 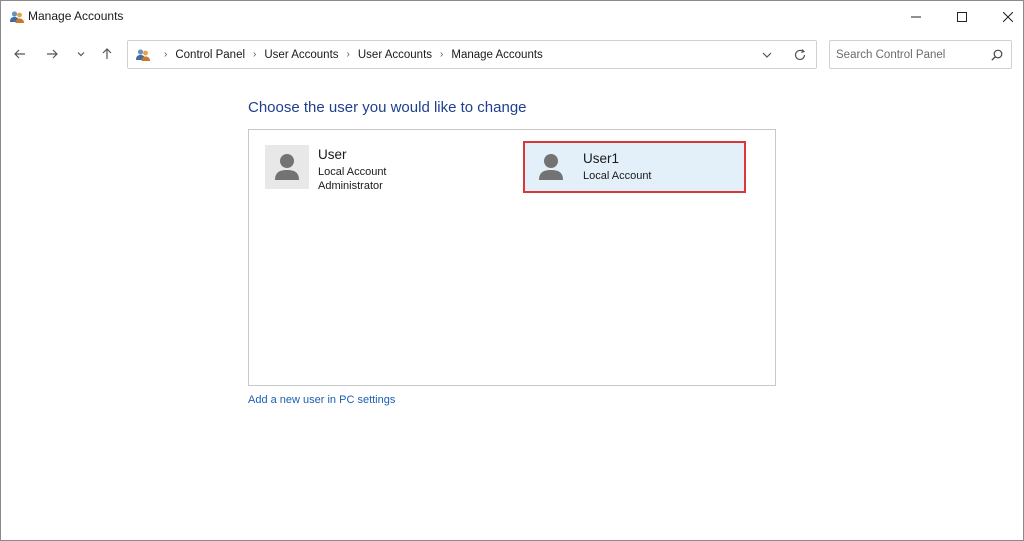 I want to click on maximize-icon, so click(x=962, y=16).